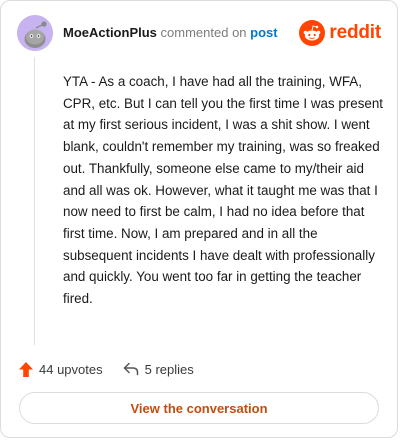 The image size is (400, 440). Describe the element at coordinates (26, 369) in the screenshot. I see `upvote-arrow-icon` at that location.